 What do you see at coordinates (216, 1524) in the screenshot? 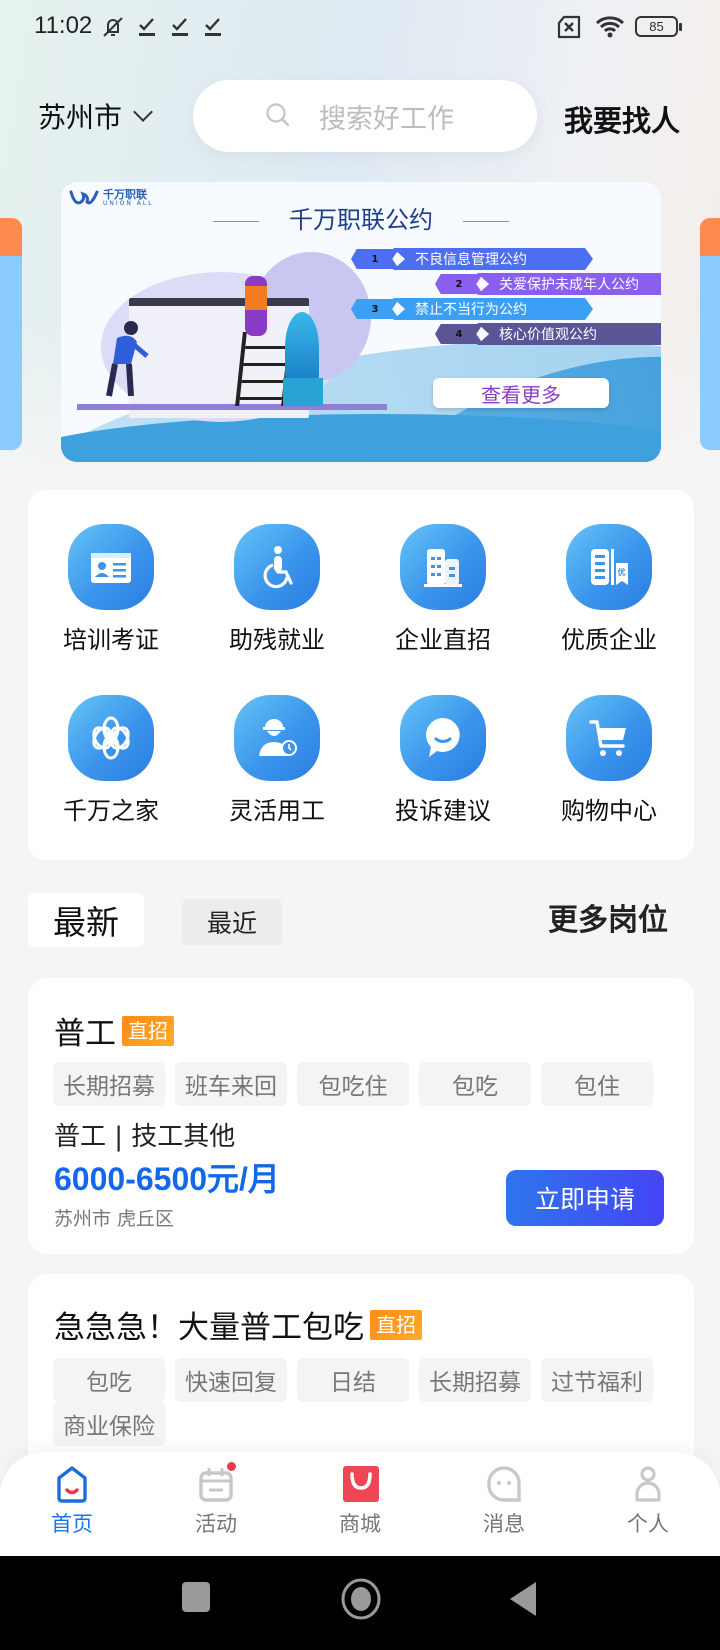
I see `nav-label: 活动` at bounding box center [216, 1524].